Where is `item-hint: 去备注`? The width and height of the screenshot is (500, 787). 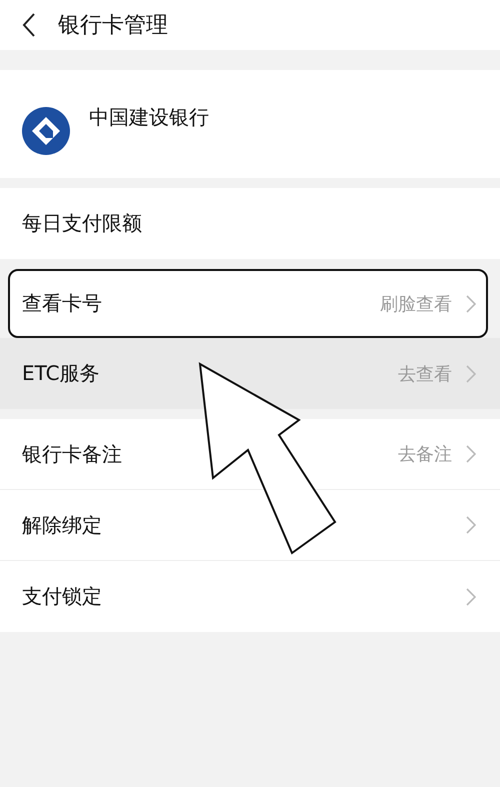
item-hint: 去备注 is located at coordinates (425, 454).